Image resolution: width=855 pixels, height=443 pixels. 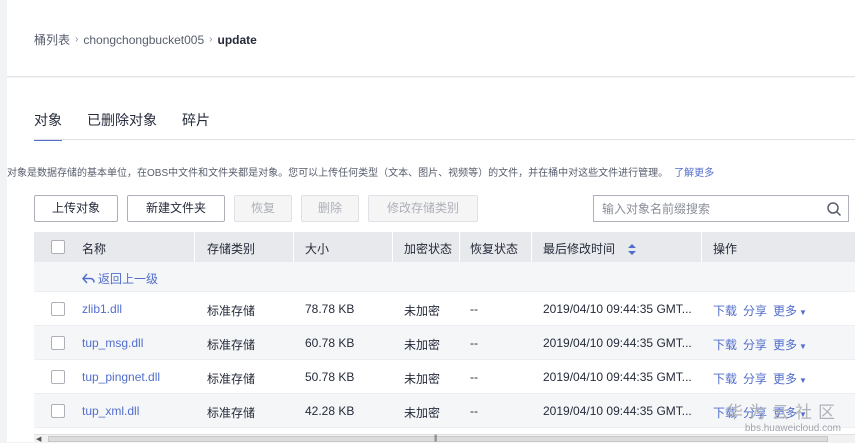 What do you see at coordinates (317, 249) in the screenshot?
I see `header-size: 大小` at bounding box center [317, 249].